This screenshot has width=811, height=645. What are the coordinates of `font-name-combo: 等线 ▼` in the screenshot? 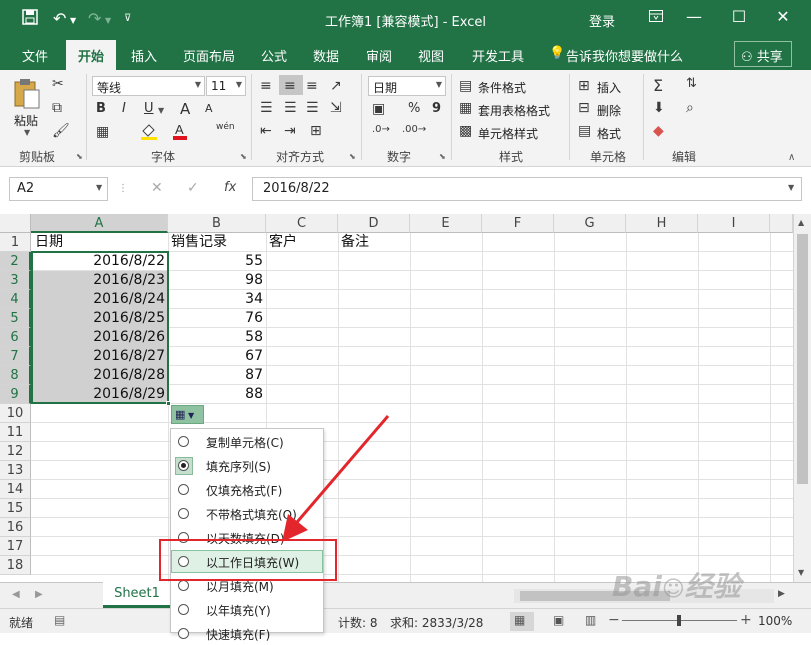 It's located at (148, 86).